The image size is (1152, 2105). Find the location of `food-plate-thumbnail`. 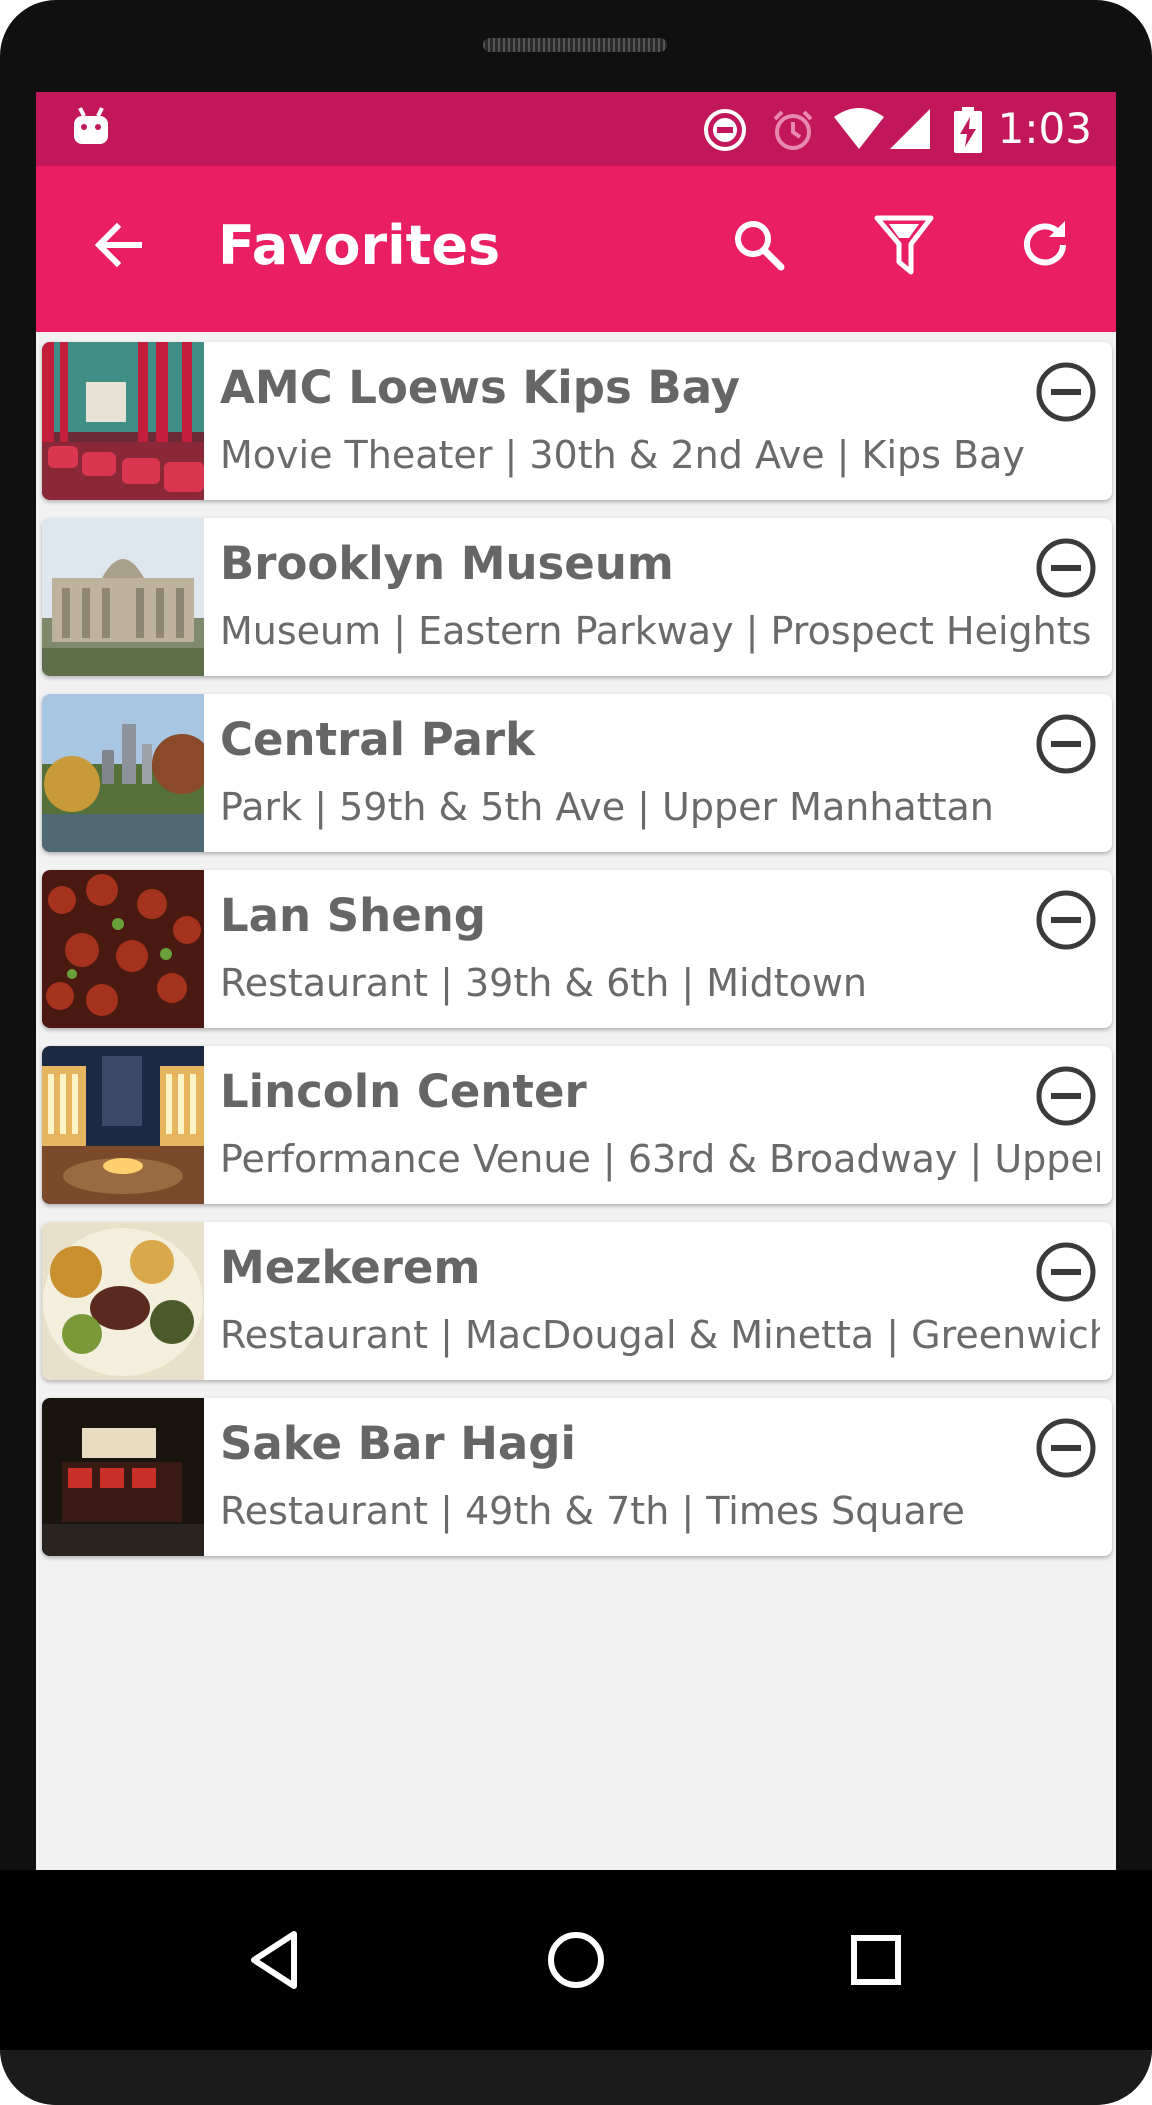

food-plate-thumbnail is located at coordinates (123, 1301).